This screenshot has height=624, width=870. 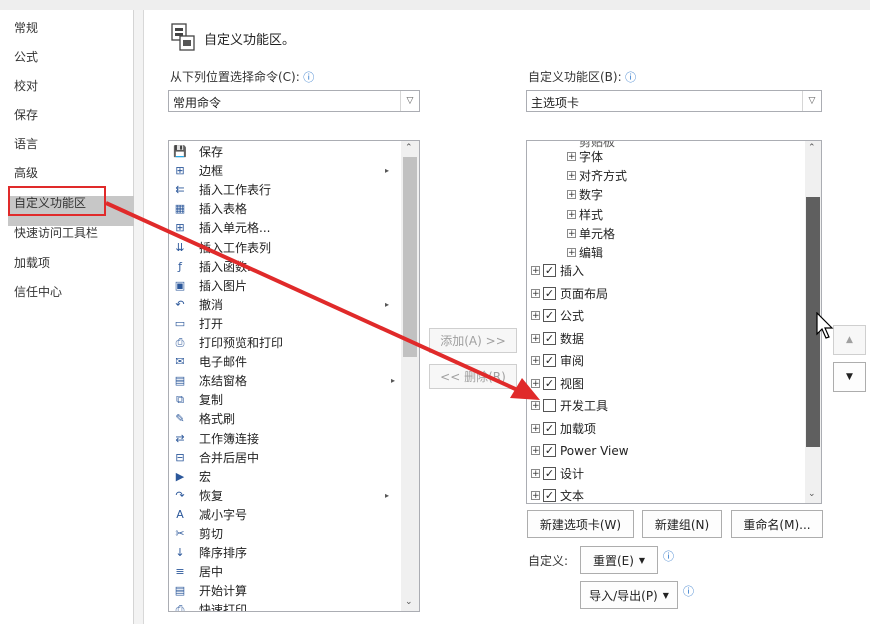 What do you see at coordinates (56, 232) in the screenshot?
I see `nav-item: 快速访问工具栏` at bounding box center [56, 232].